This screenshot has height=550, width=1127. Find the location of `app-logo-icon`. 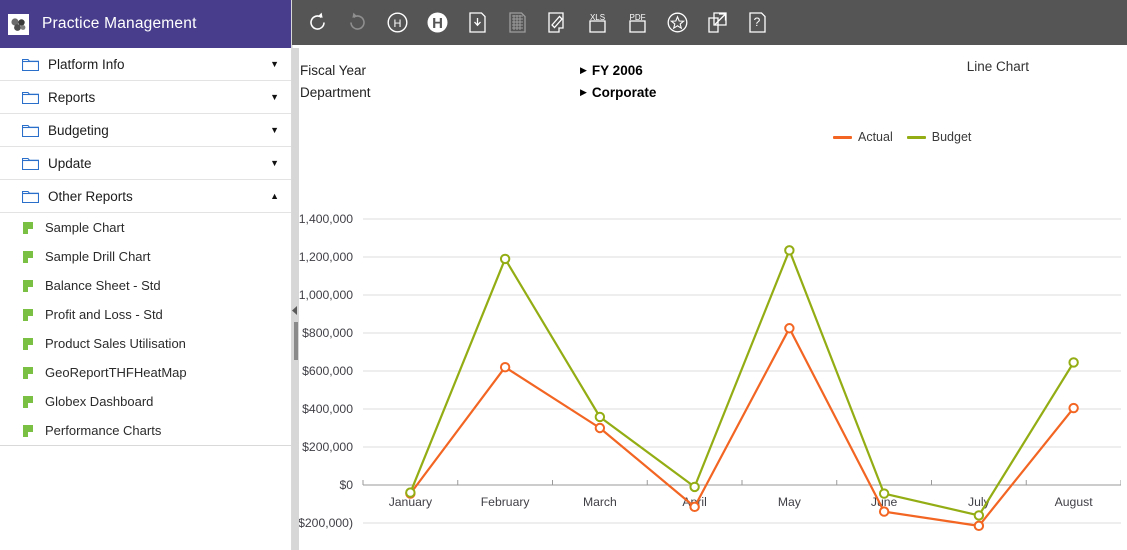

app-logo-icon is located at coordinates (18, 24).